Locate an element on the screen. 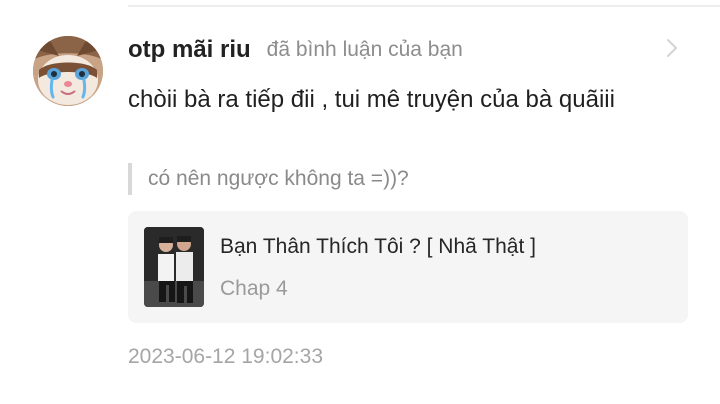 The image size is (720, 404). story-chapter: Chap 4 is located at coordinates (254, 288).